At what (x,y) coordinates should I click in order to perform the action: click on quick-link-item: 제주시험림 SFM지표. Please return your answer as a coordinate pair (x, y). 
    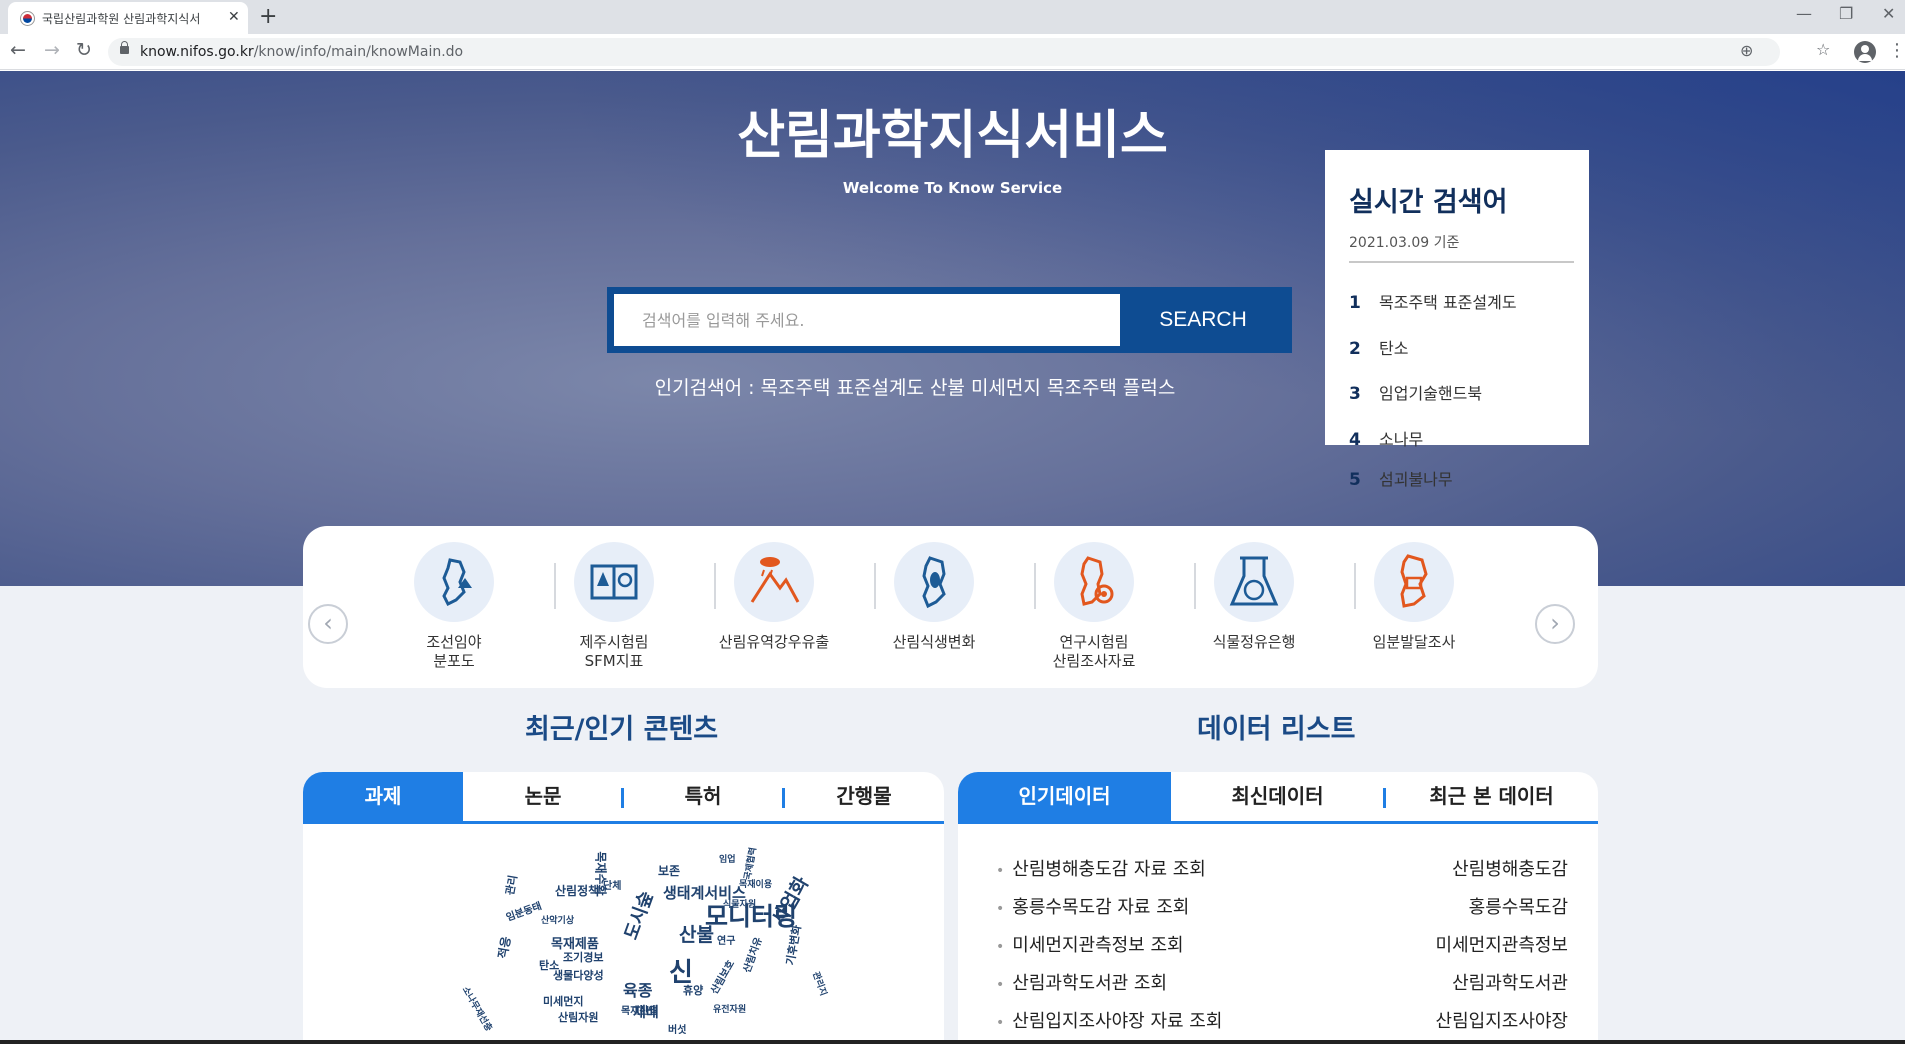
    Looking at the image, I should click on (614, 606).